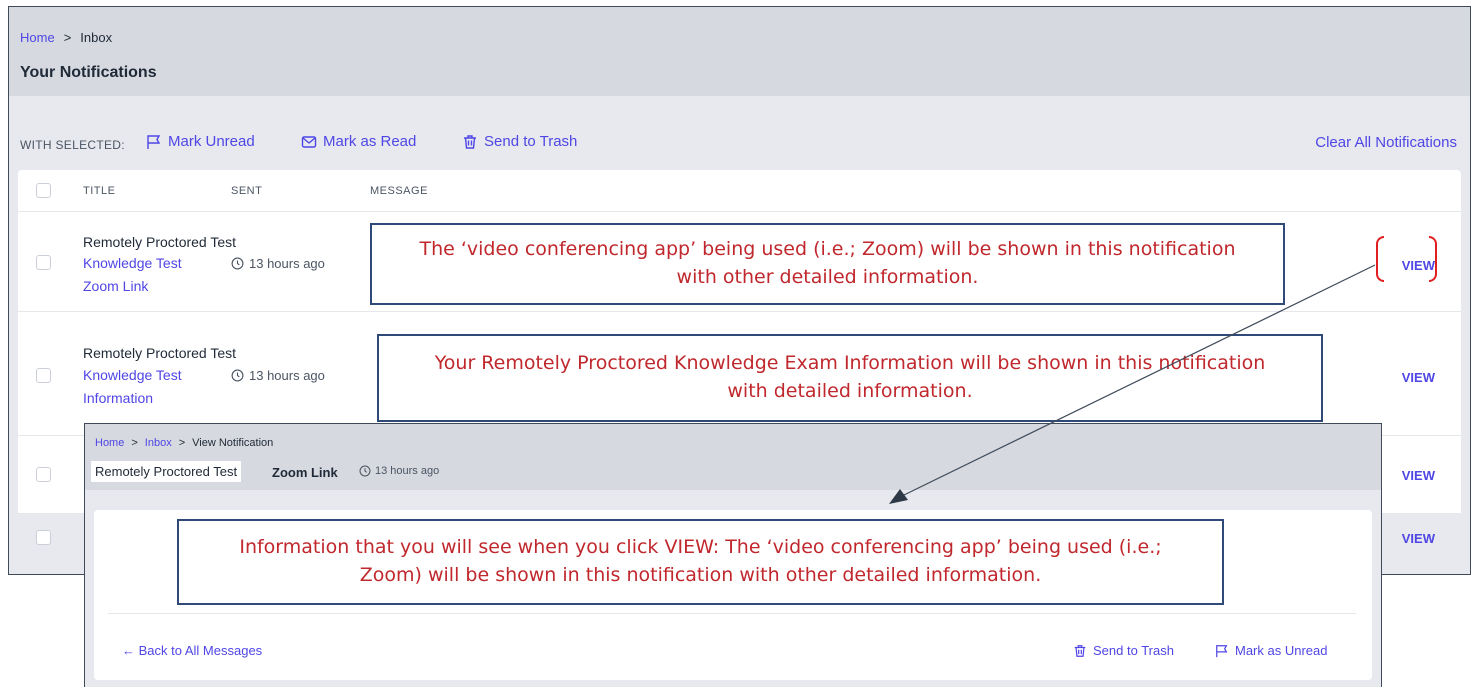  I want to click on highlight-bracket-left, so click(1380, 259).